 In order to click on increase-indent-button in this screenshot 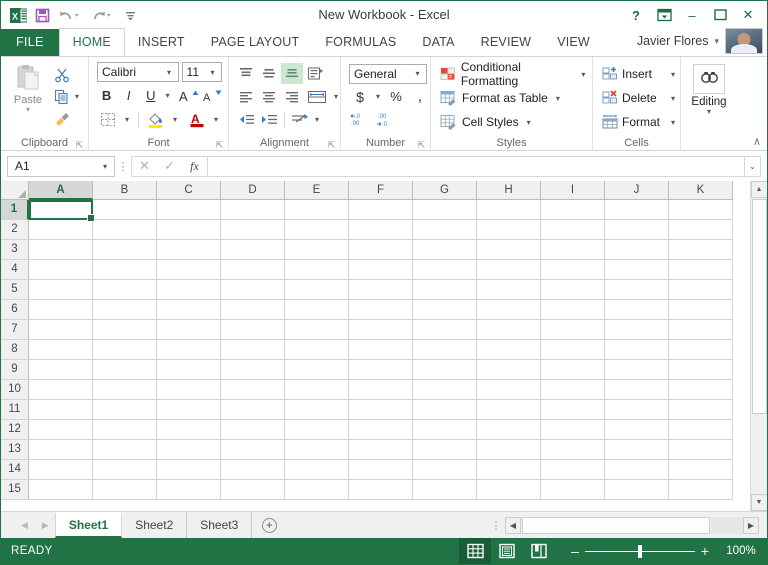, I will do `click(269, 119)`.